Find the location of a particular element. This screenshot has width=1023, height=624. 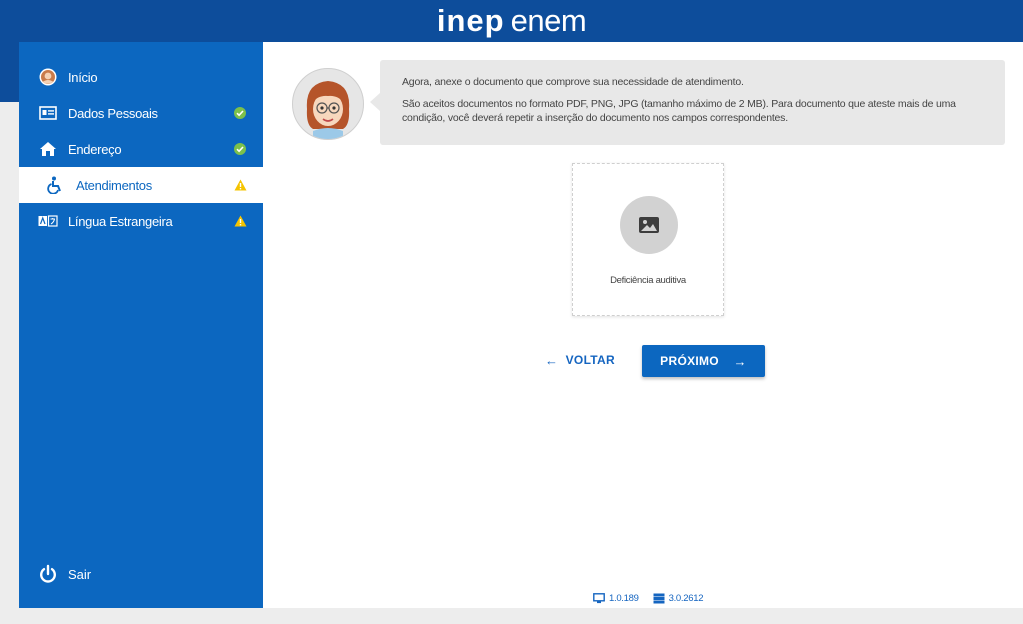

upload-card-deficiencia-auditiva: Deficiência auditiva is located at coordinates (648, 239).